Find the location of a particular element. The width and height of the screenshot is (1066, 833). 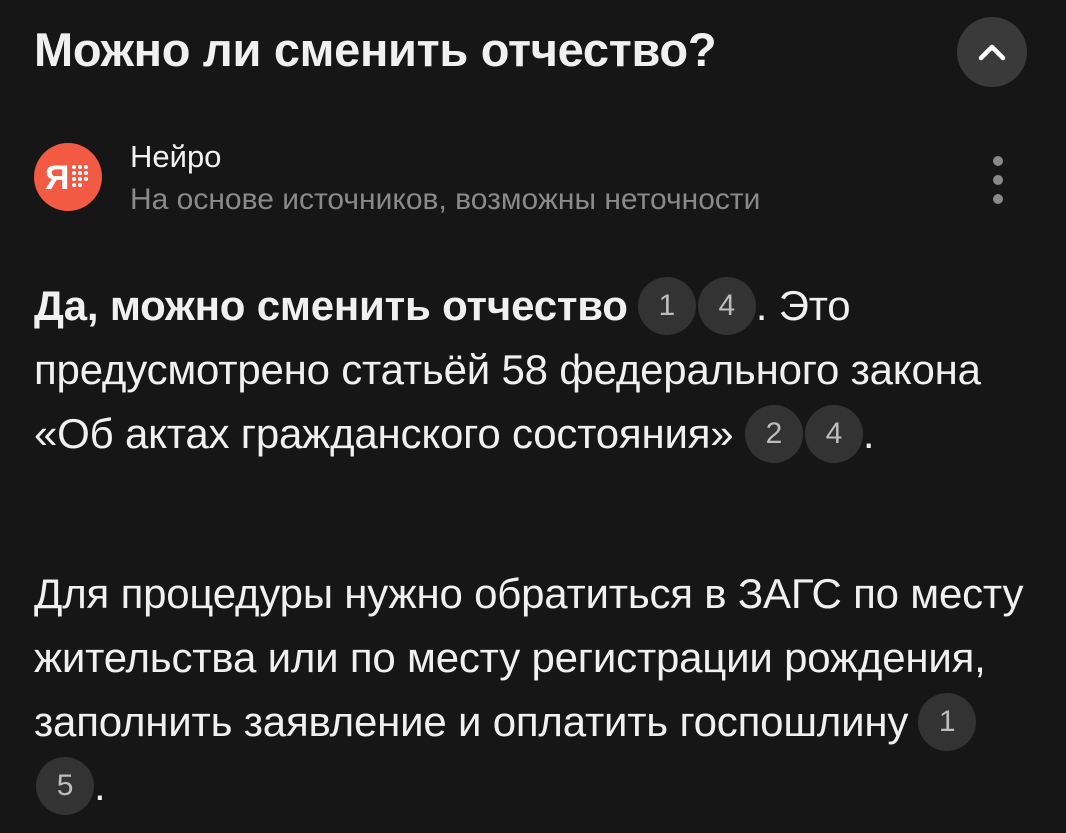

collapse-button is located at coordinates (992, 52).